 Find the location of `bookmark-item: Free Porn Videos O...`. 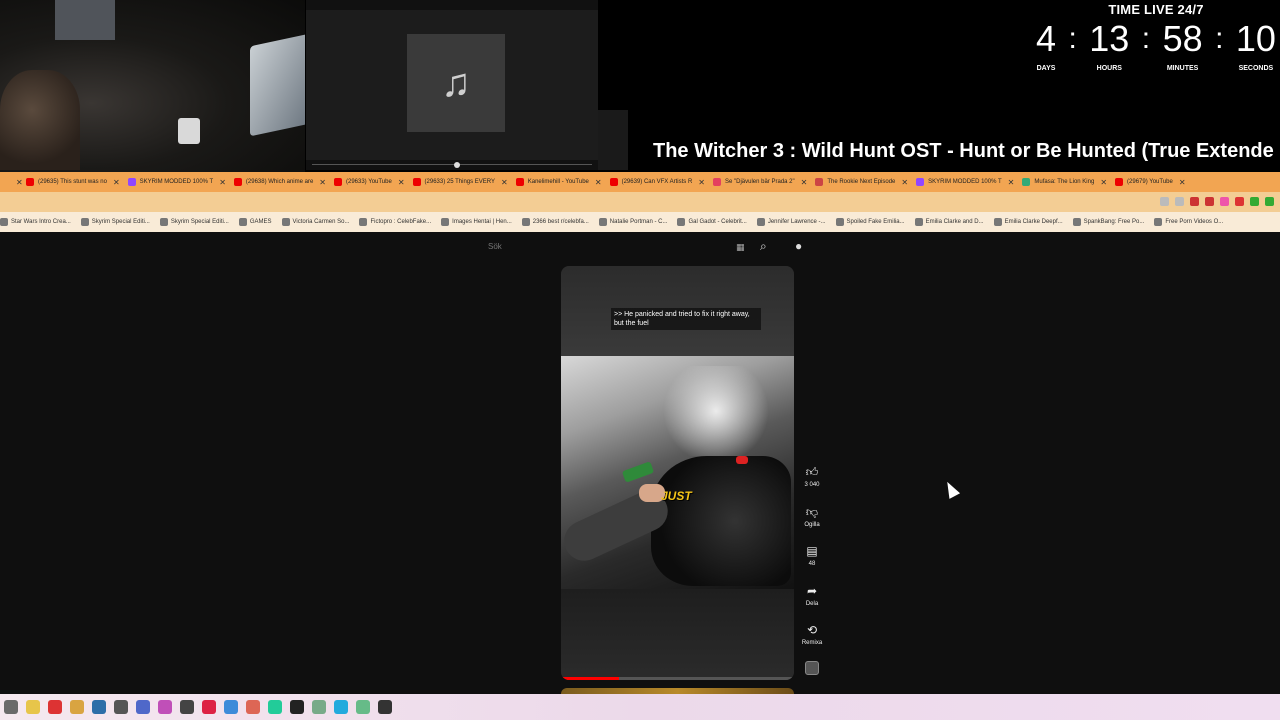

bookmark-item: Free Porn Videos O... is located at coordinates (1188, 222).